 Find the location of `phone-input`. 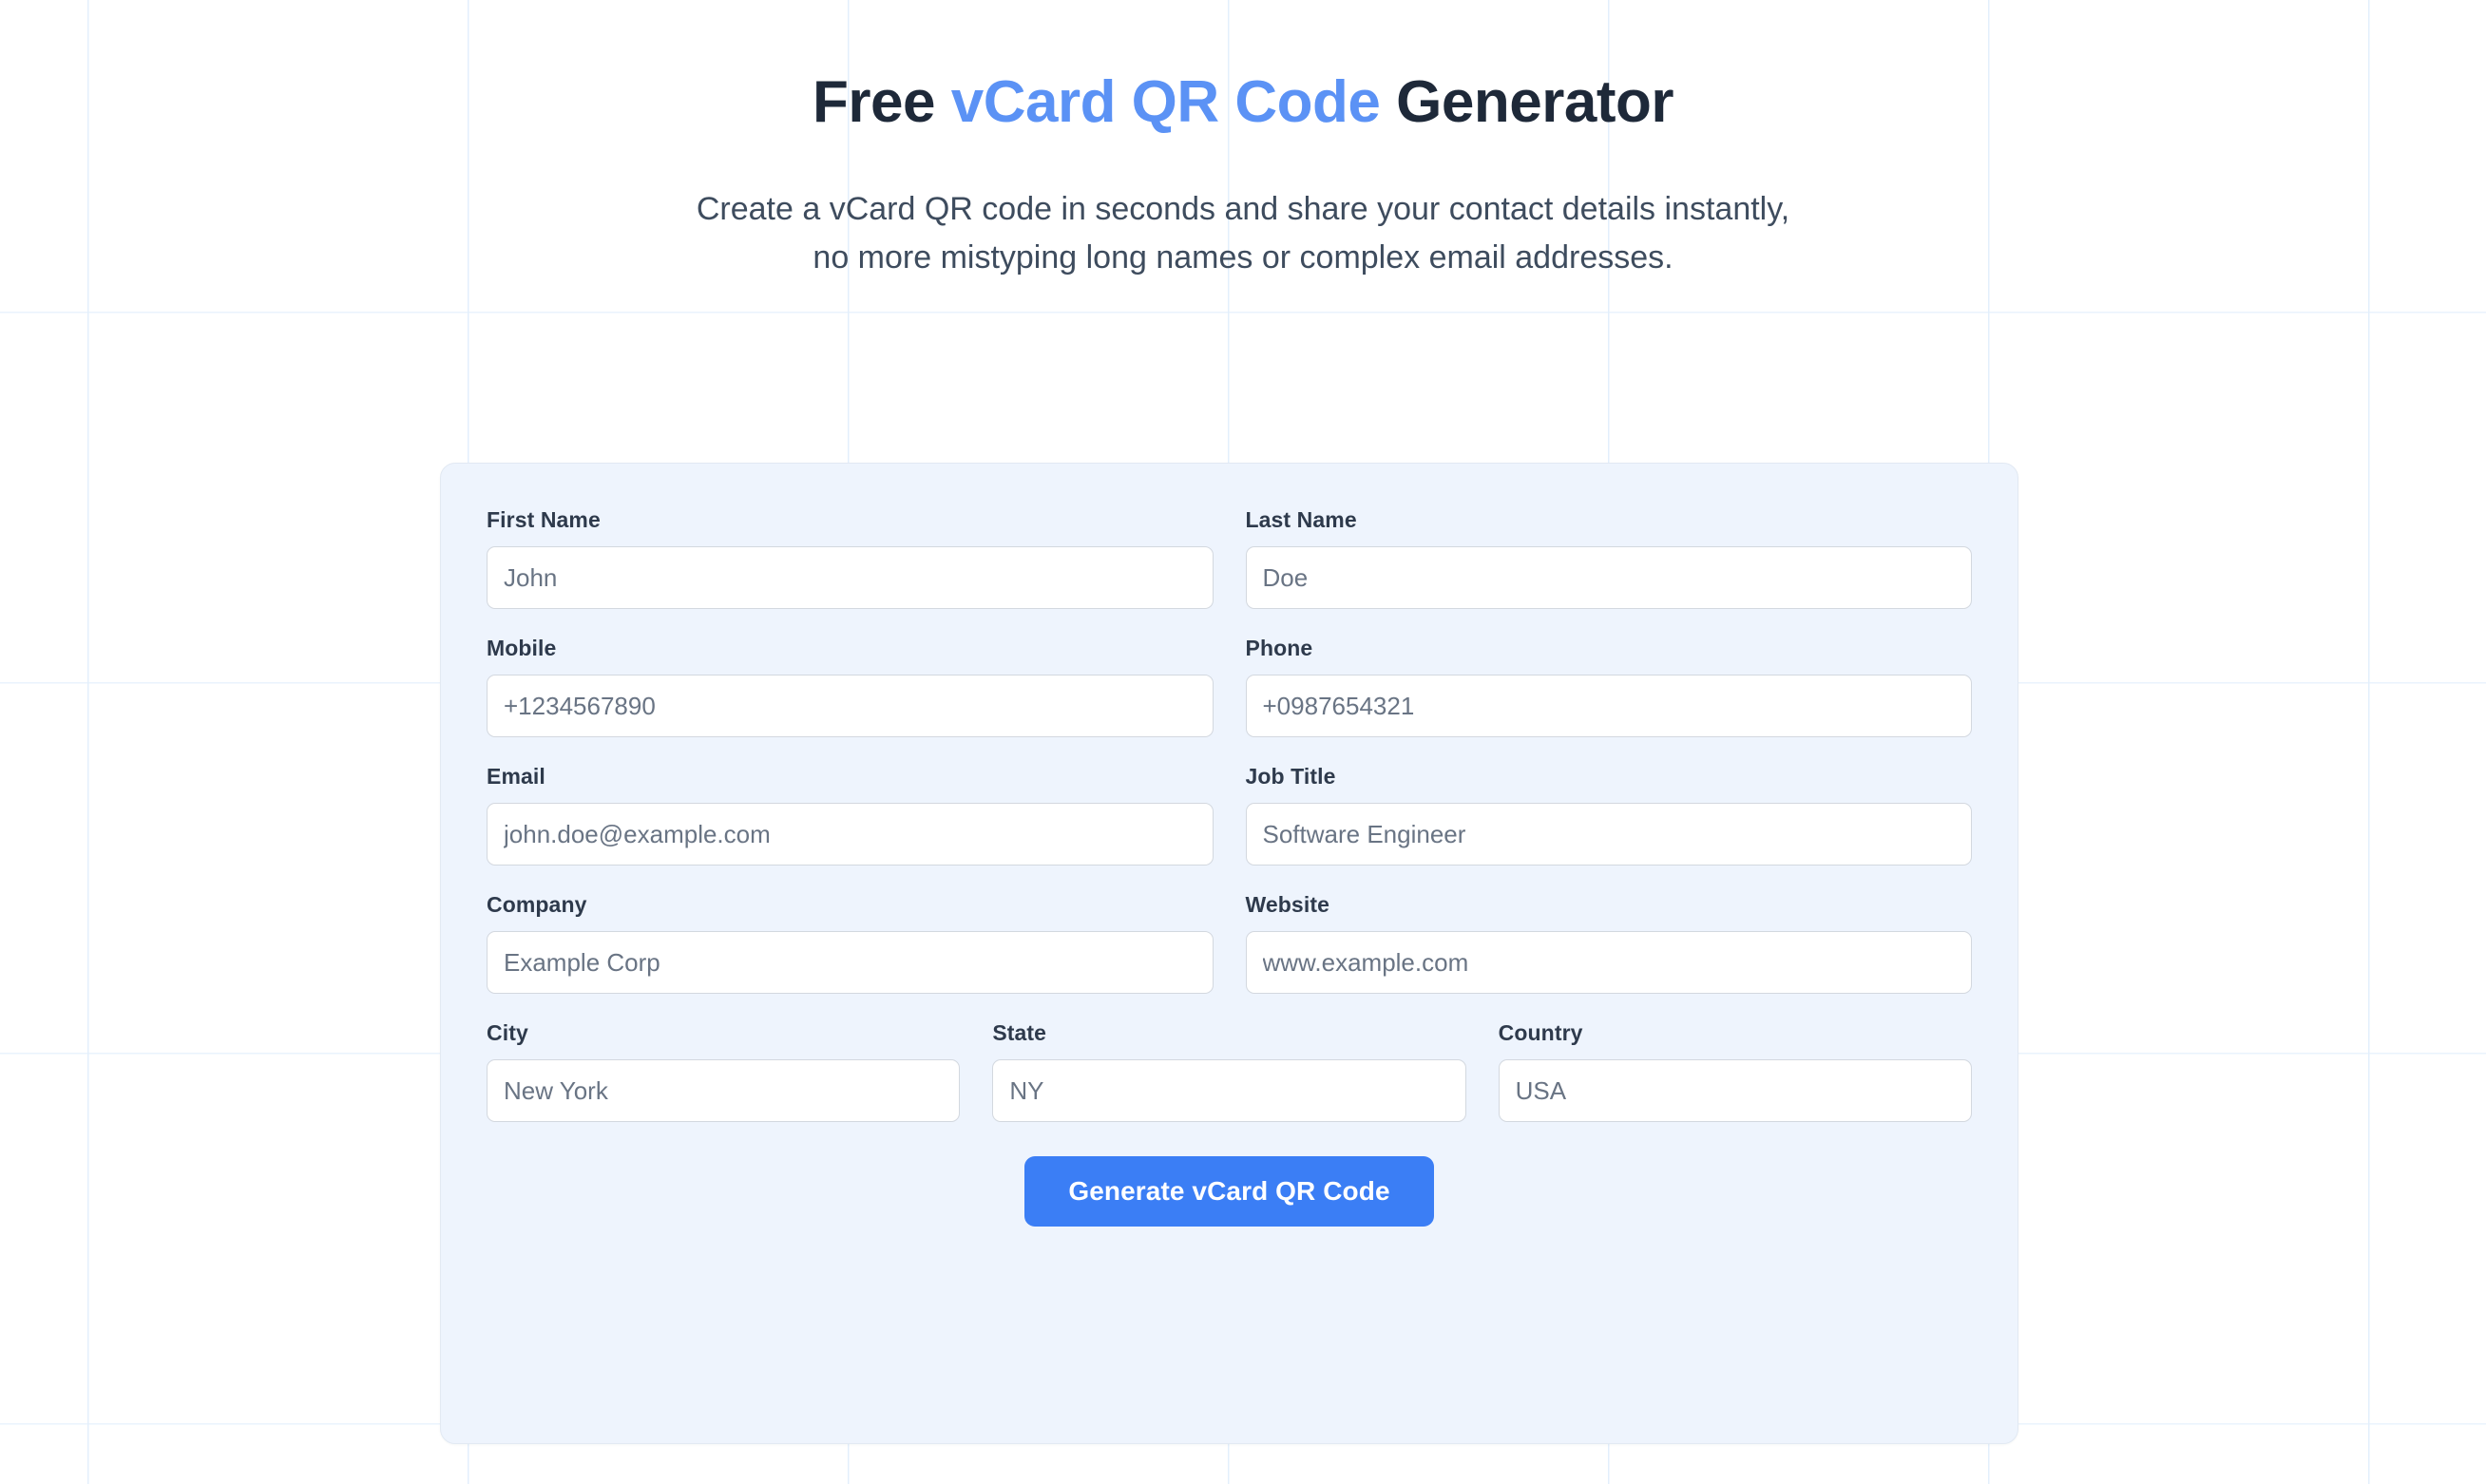

phone-input is located at coordinates (1608, 706).